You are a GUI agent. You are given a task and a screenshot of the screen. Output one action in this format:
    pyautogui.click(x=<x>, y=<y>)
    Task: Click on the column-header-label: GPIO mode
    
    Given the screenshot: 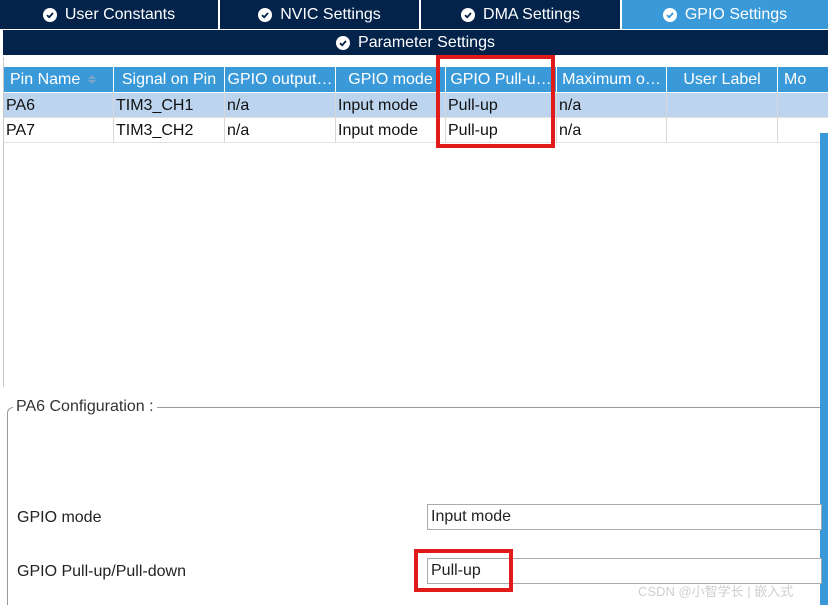 What is the action you would take?
    pyautogui.click(x=390, y=79)
    